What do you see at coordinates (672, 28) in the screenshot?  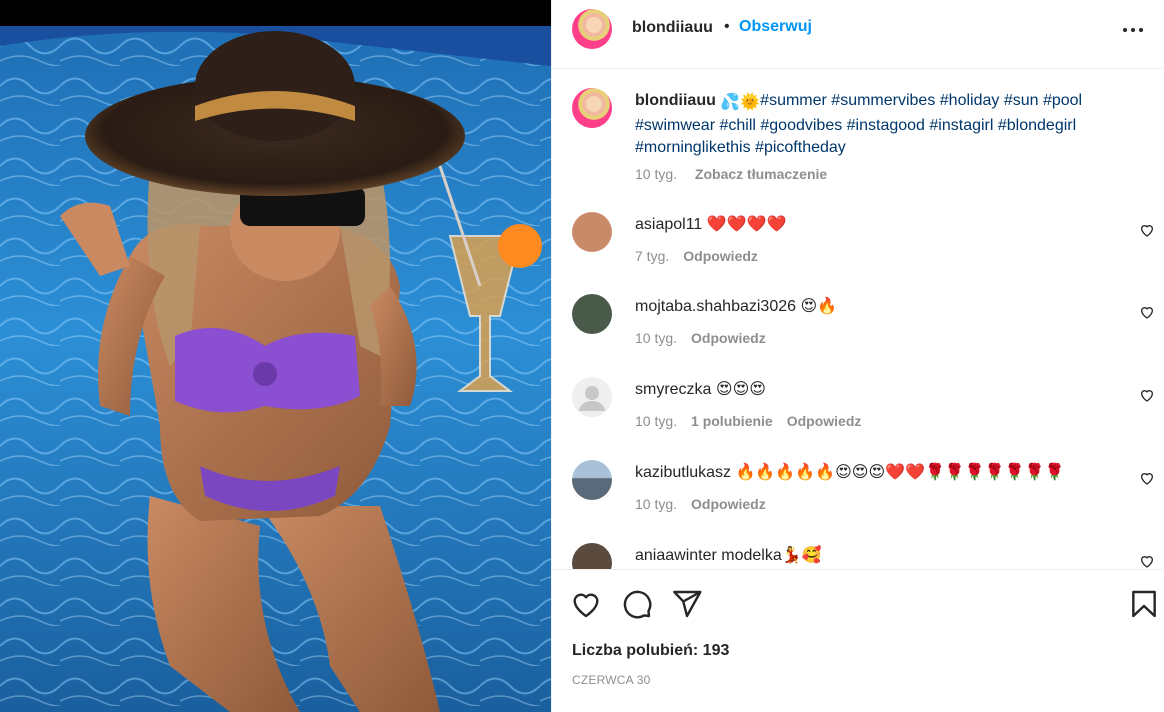 I see `owner-username: blondiiauu` at bounding box center [672, 28].